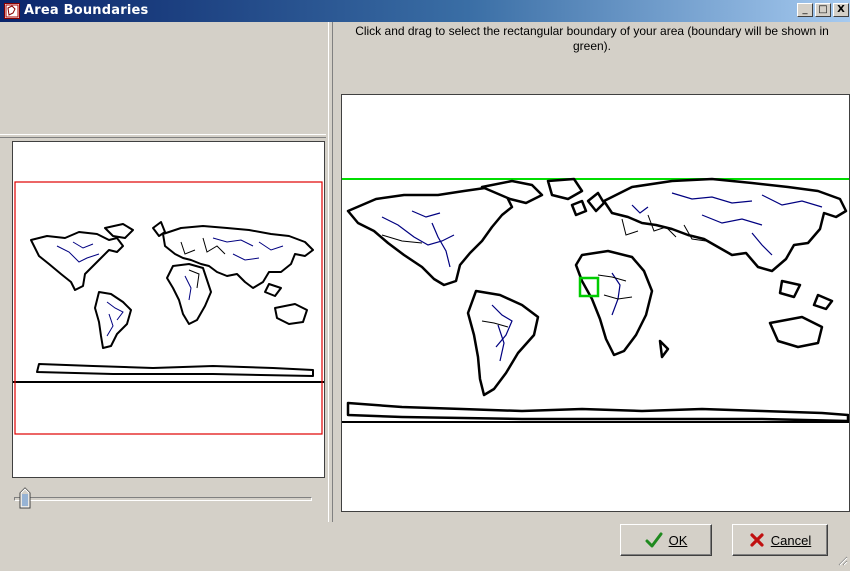 The image size is (850, 571). Describe the element at coordinates (163, 78) in the screenshot. I see `left-upper-panel` at that location.